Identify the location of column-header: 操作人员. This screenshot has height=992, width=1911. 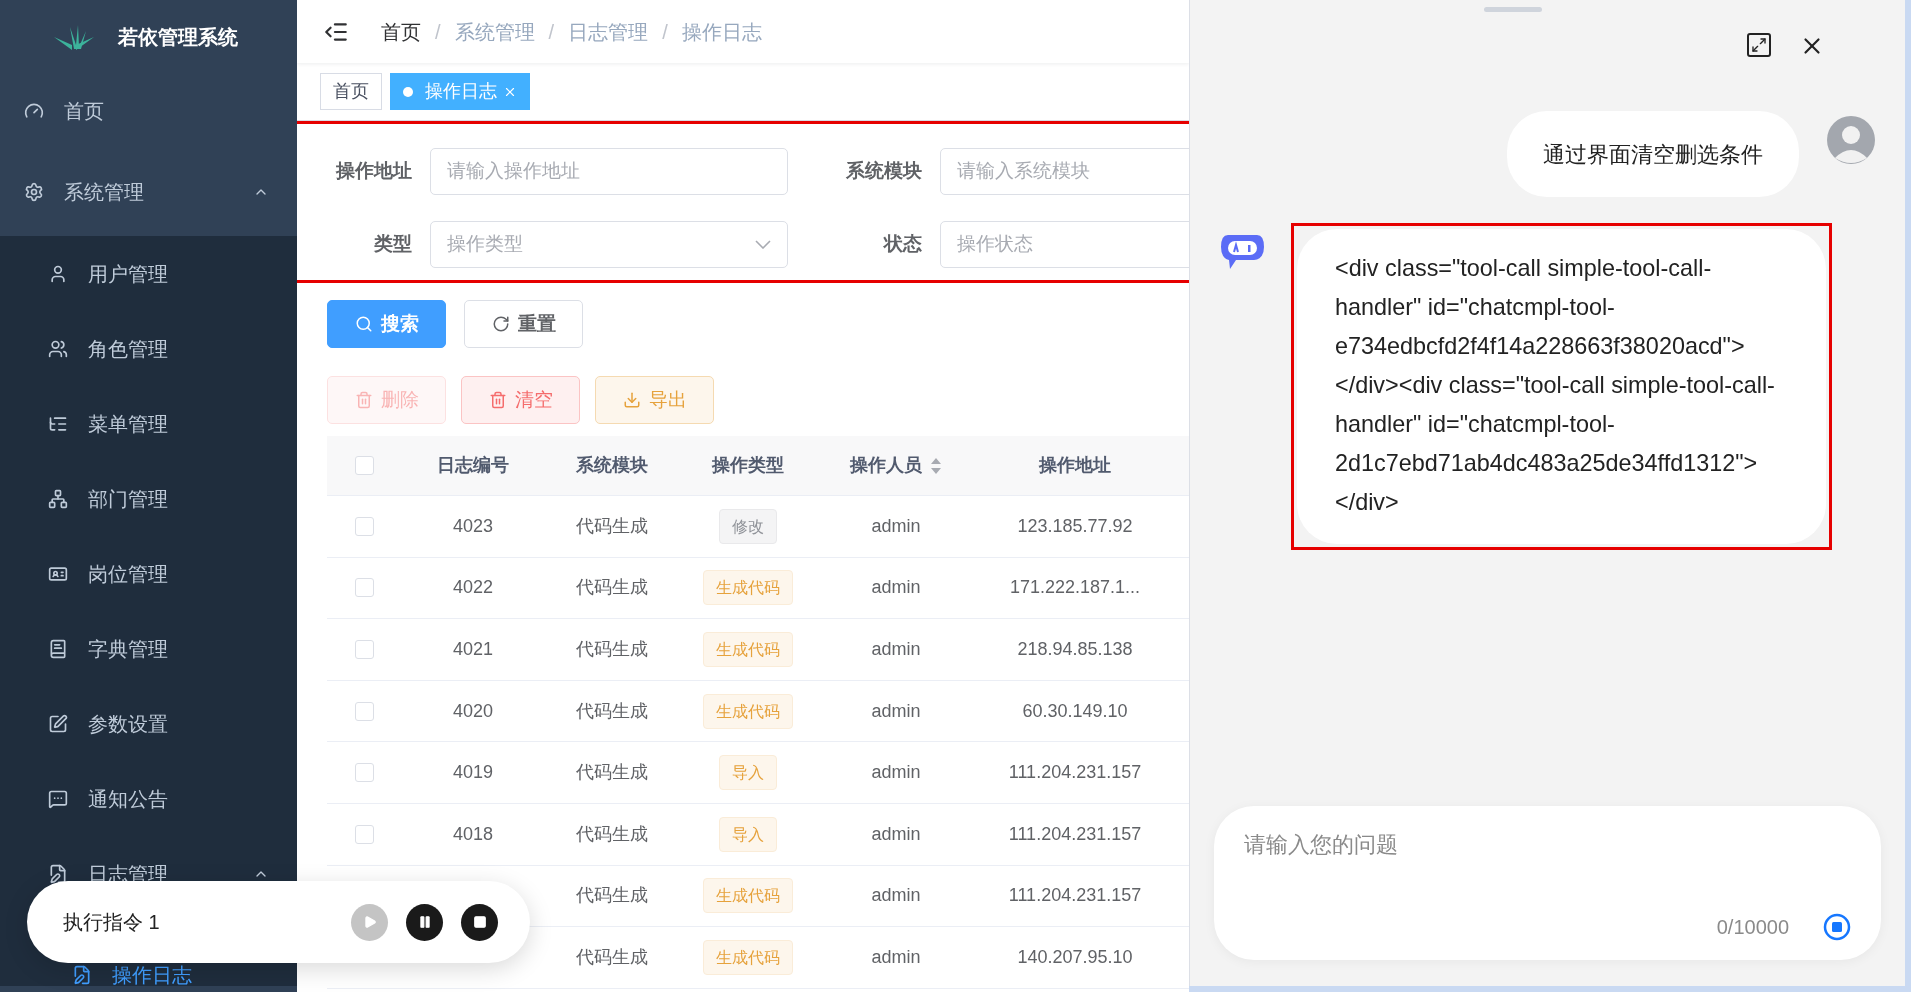
(886, 465).